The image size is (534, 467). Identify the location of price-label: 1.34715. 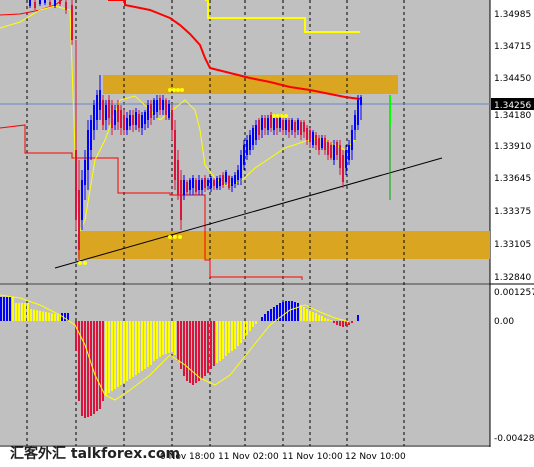
(512, 47).